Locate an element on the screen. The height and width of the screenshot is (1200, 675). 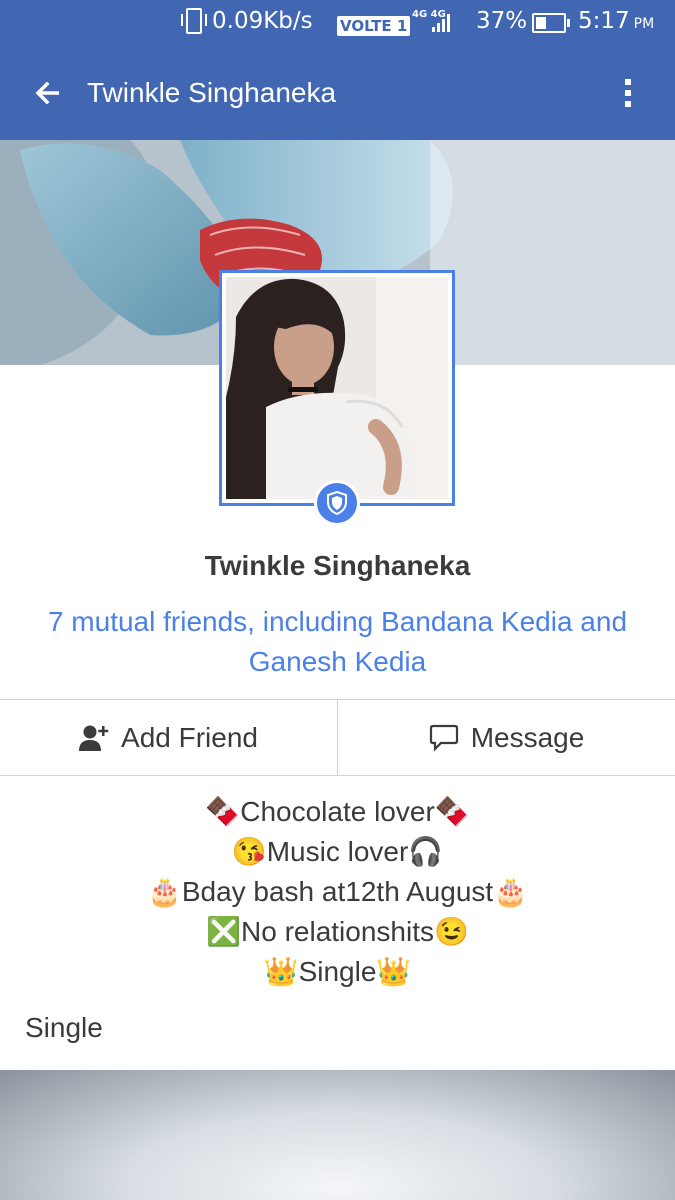
app-bar-title: Twinkle Singhaneka is located at coordinates (212, 92).